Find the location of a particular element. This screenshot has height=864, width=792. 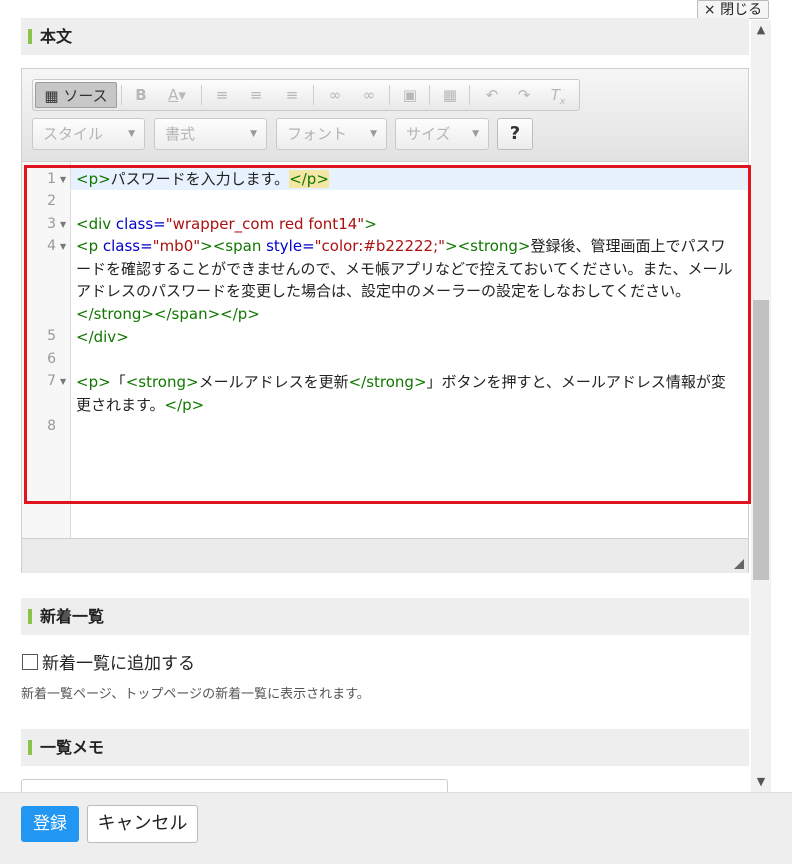

help-button: ? is located at coordinates (515, 134).